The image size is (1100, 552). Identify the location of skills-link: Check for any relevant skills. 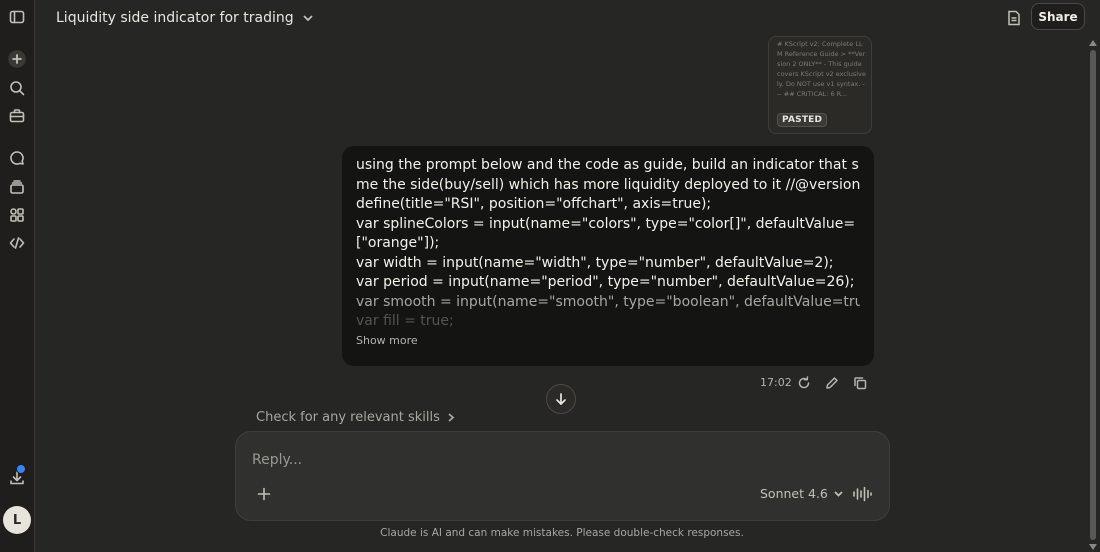
(355, 417).